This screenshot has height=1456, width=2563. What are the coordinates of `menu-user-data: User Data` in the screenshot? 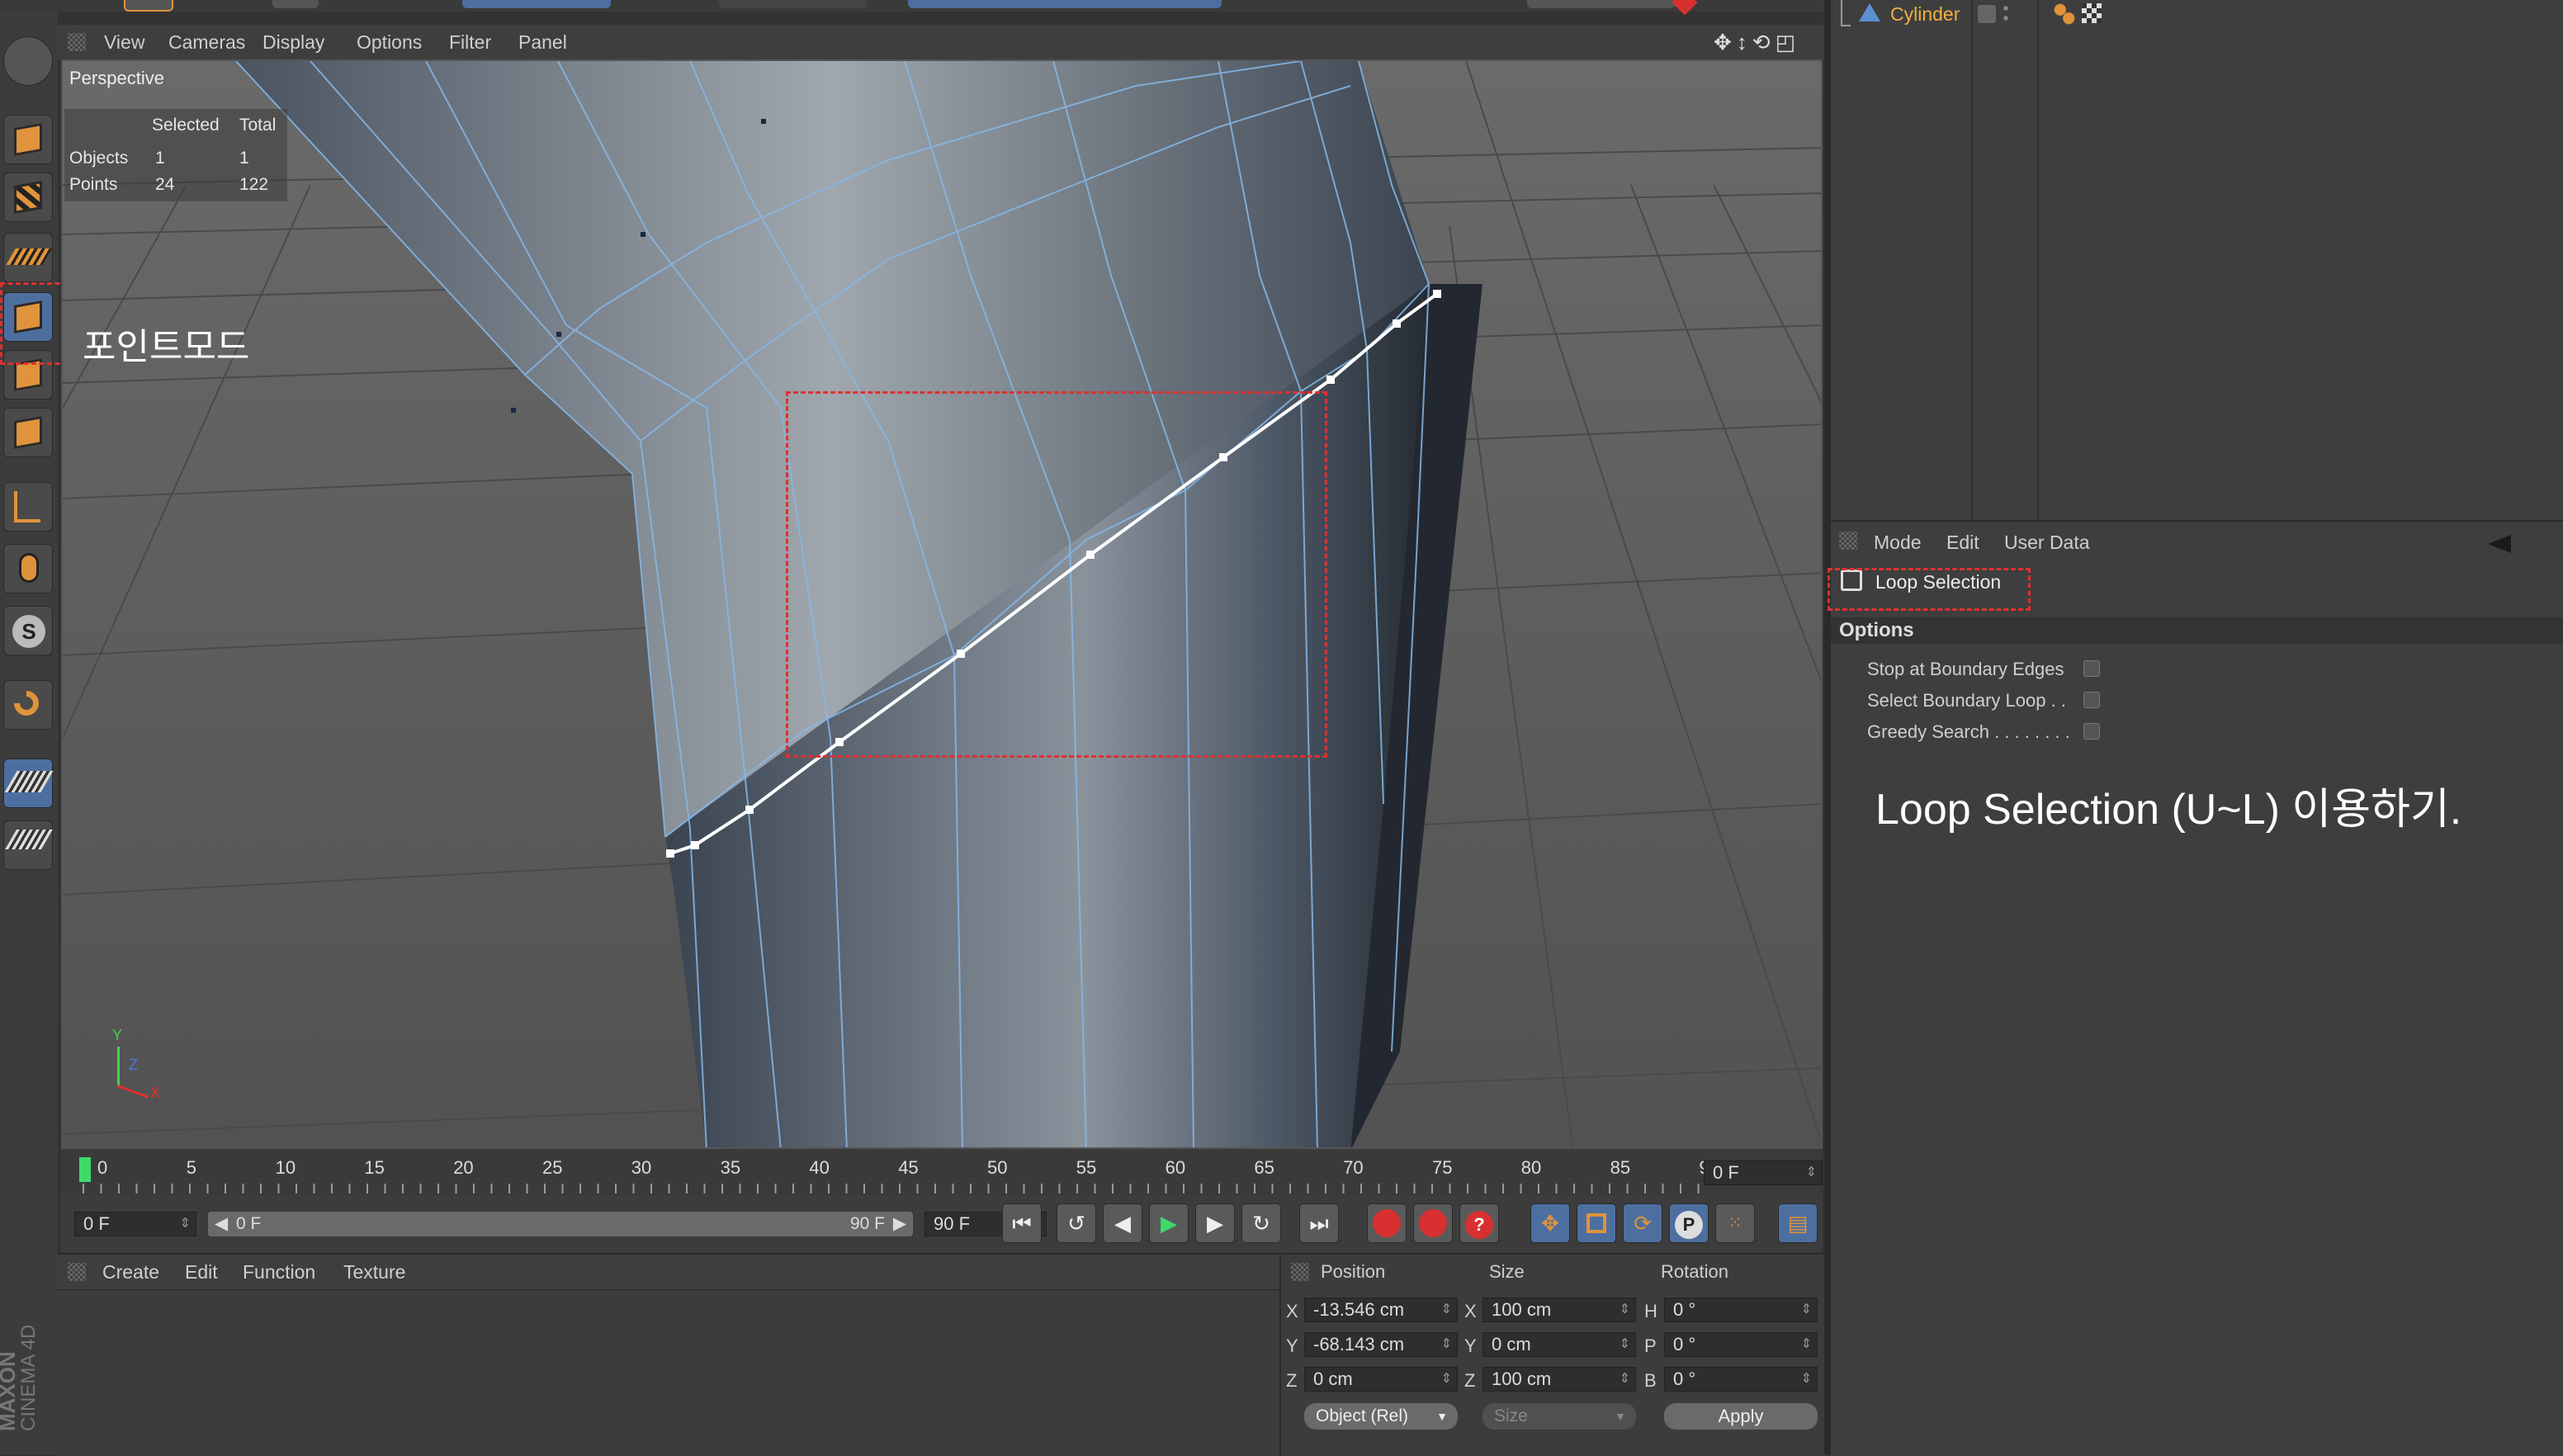 It's located at (2047, 543).